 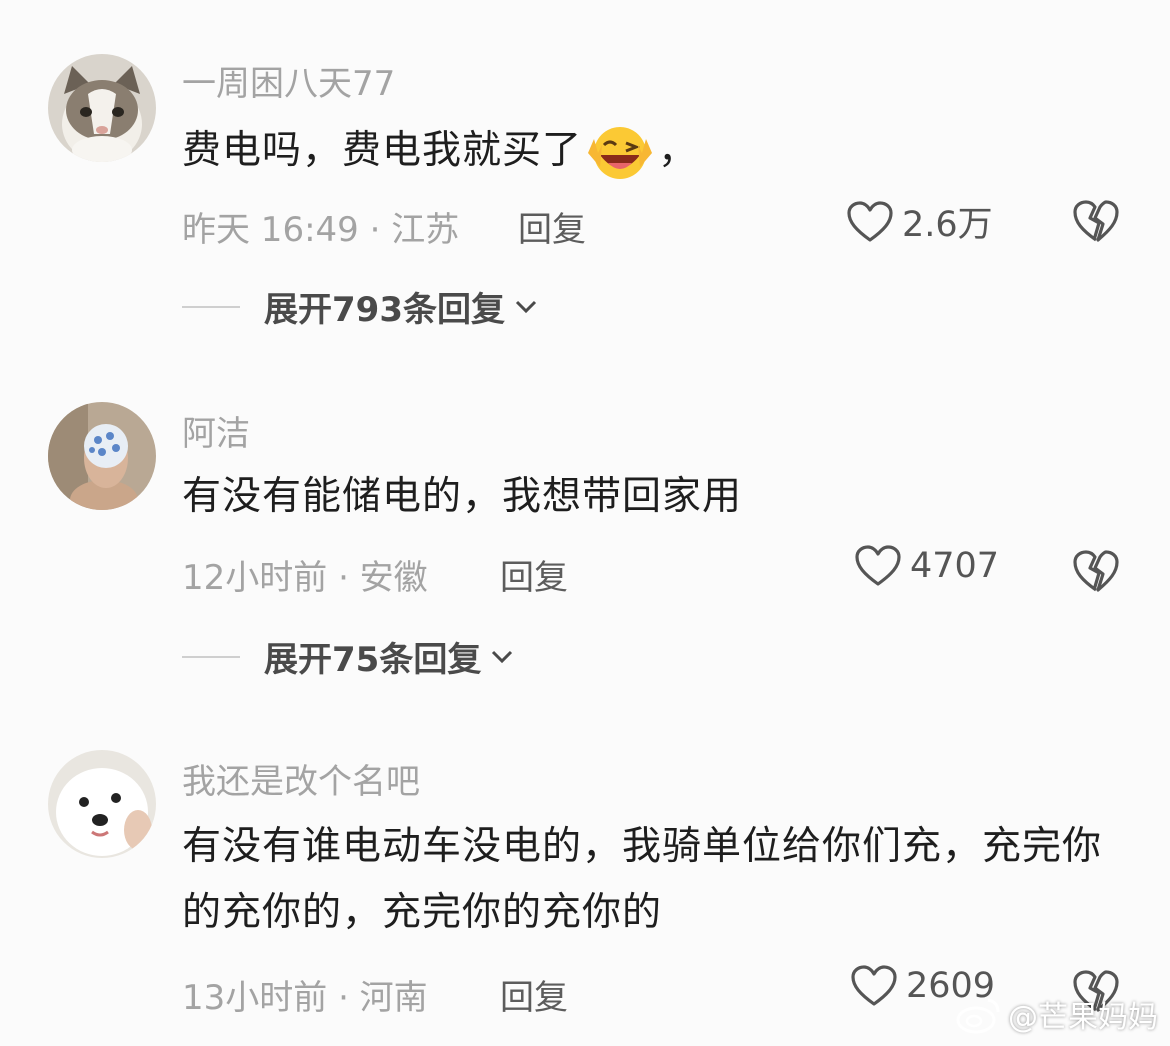 I want to click on comment-text: 费电吗，费电我就买了 ，, so click(x=652, y=151).